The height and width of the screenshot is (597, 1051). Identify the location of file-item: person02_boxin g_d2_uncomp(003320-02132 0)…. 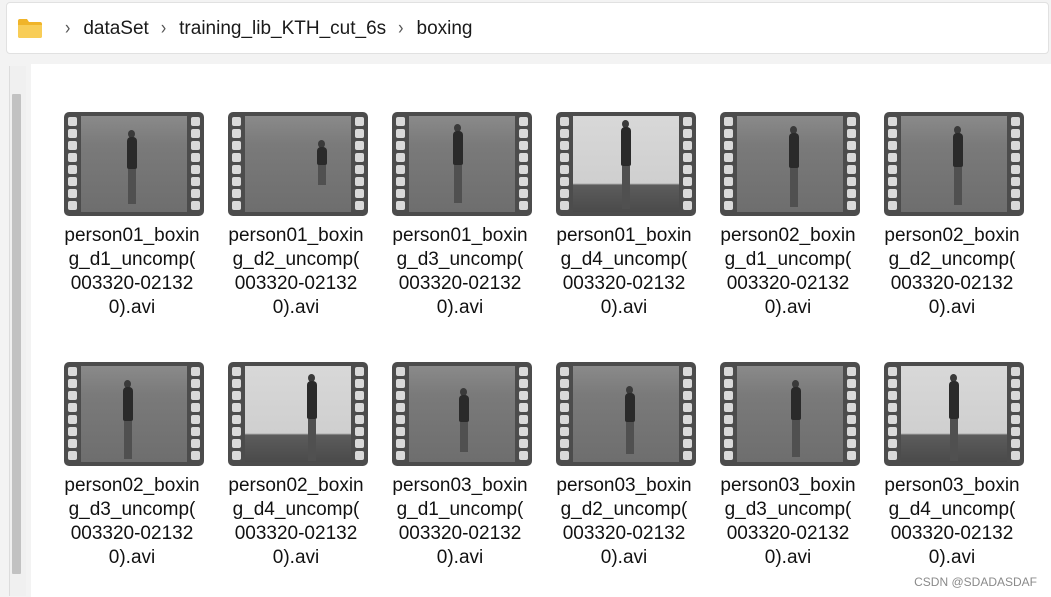
(950, 217).